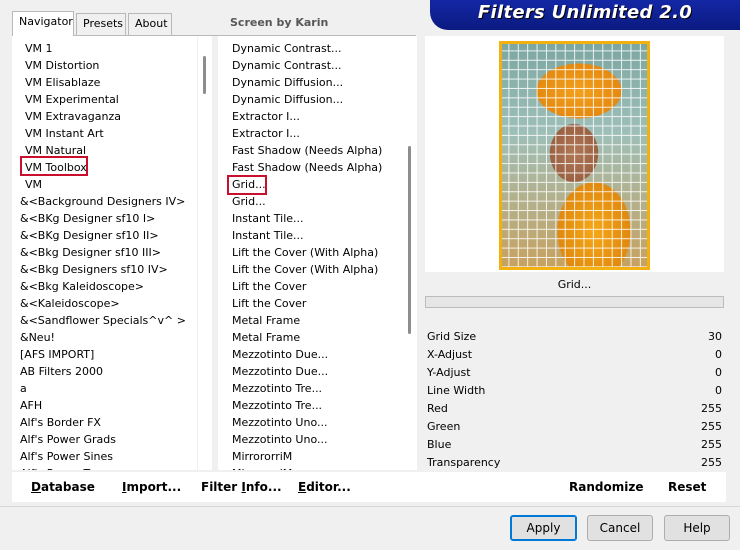  Describe the element at coordinates (104, 303) in the screenshot. I see `category-item: &<Kaleidoscope>` at that location.